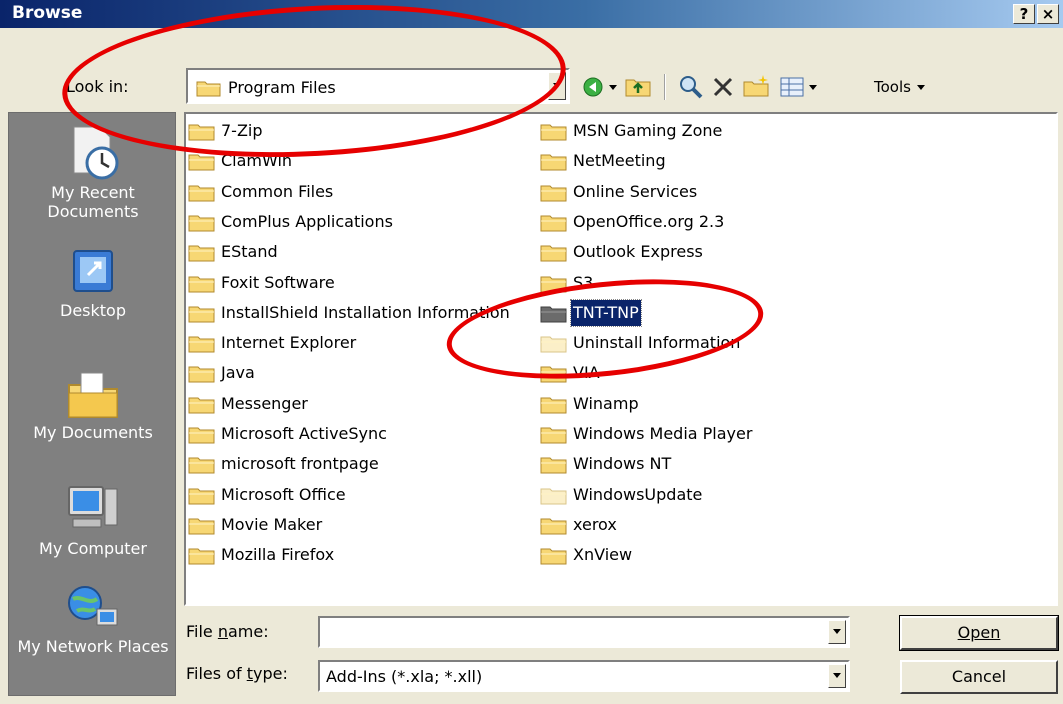 The height and width of the screenshot is (704, 1063). What do you see at coordinates (378, 86) in the screenshot?
I see `look-in-combo: Program Files` at bounding box center [378, 86].